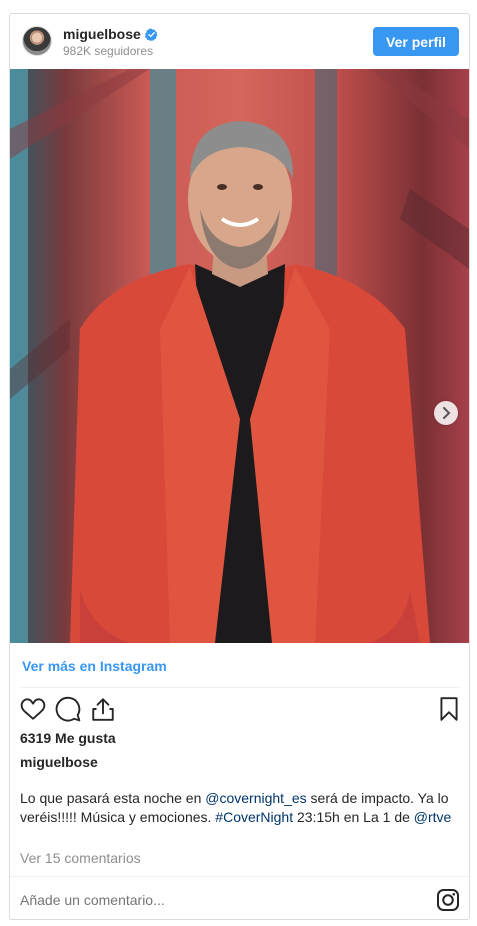  Describe the element at coordinates (108, 51) in the screenshot. I see `follower-count: 982K seguidores` at that location.